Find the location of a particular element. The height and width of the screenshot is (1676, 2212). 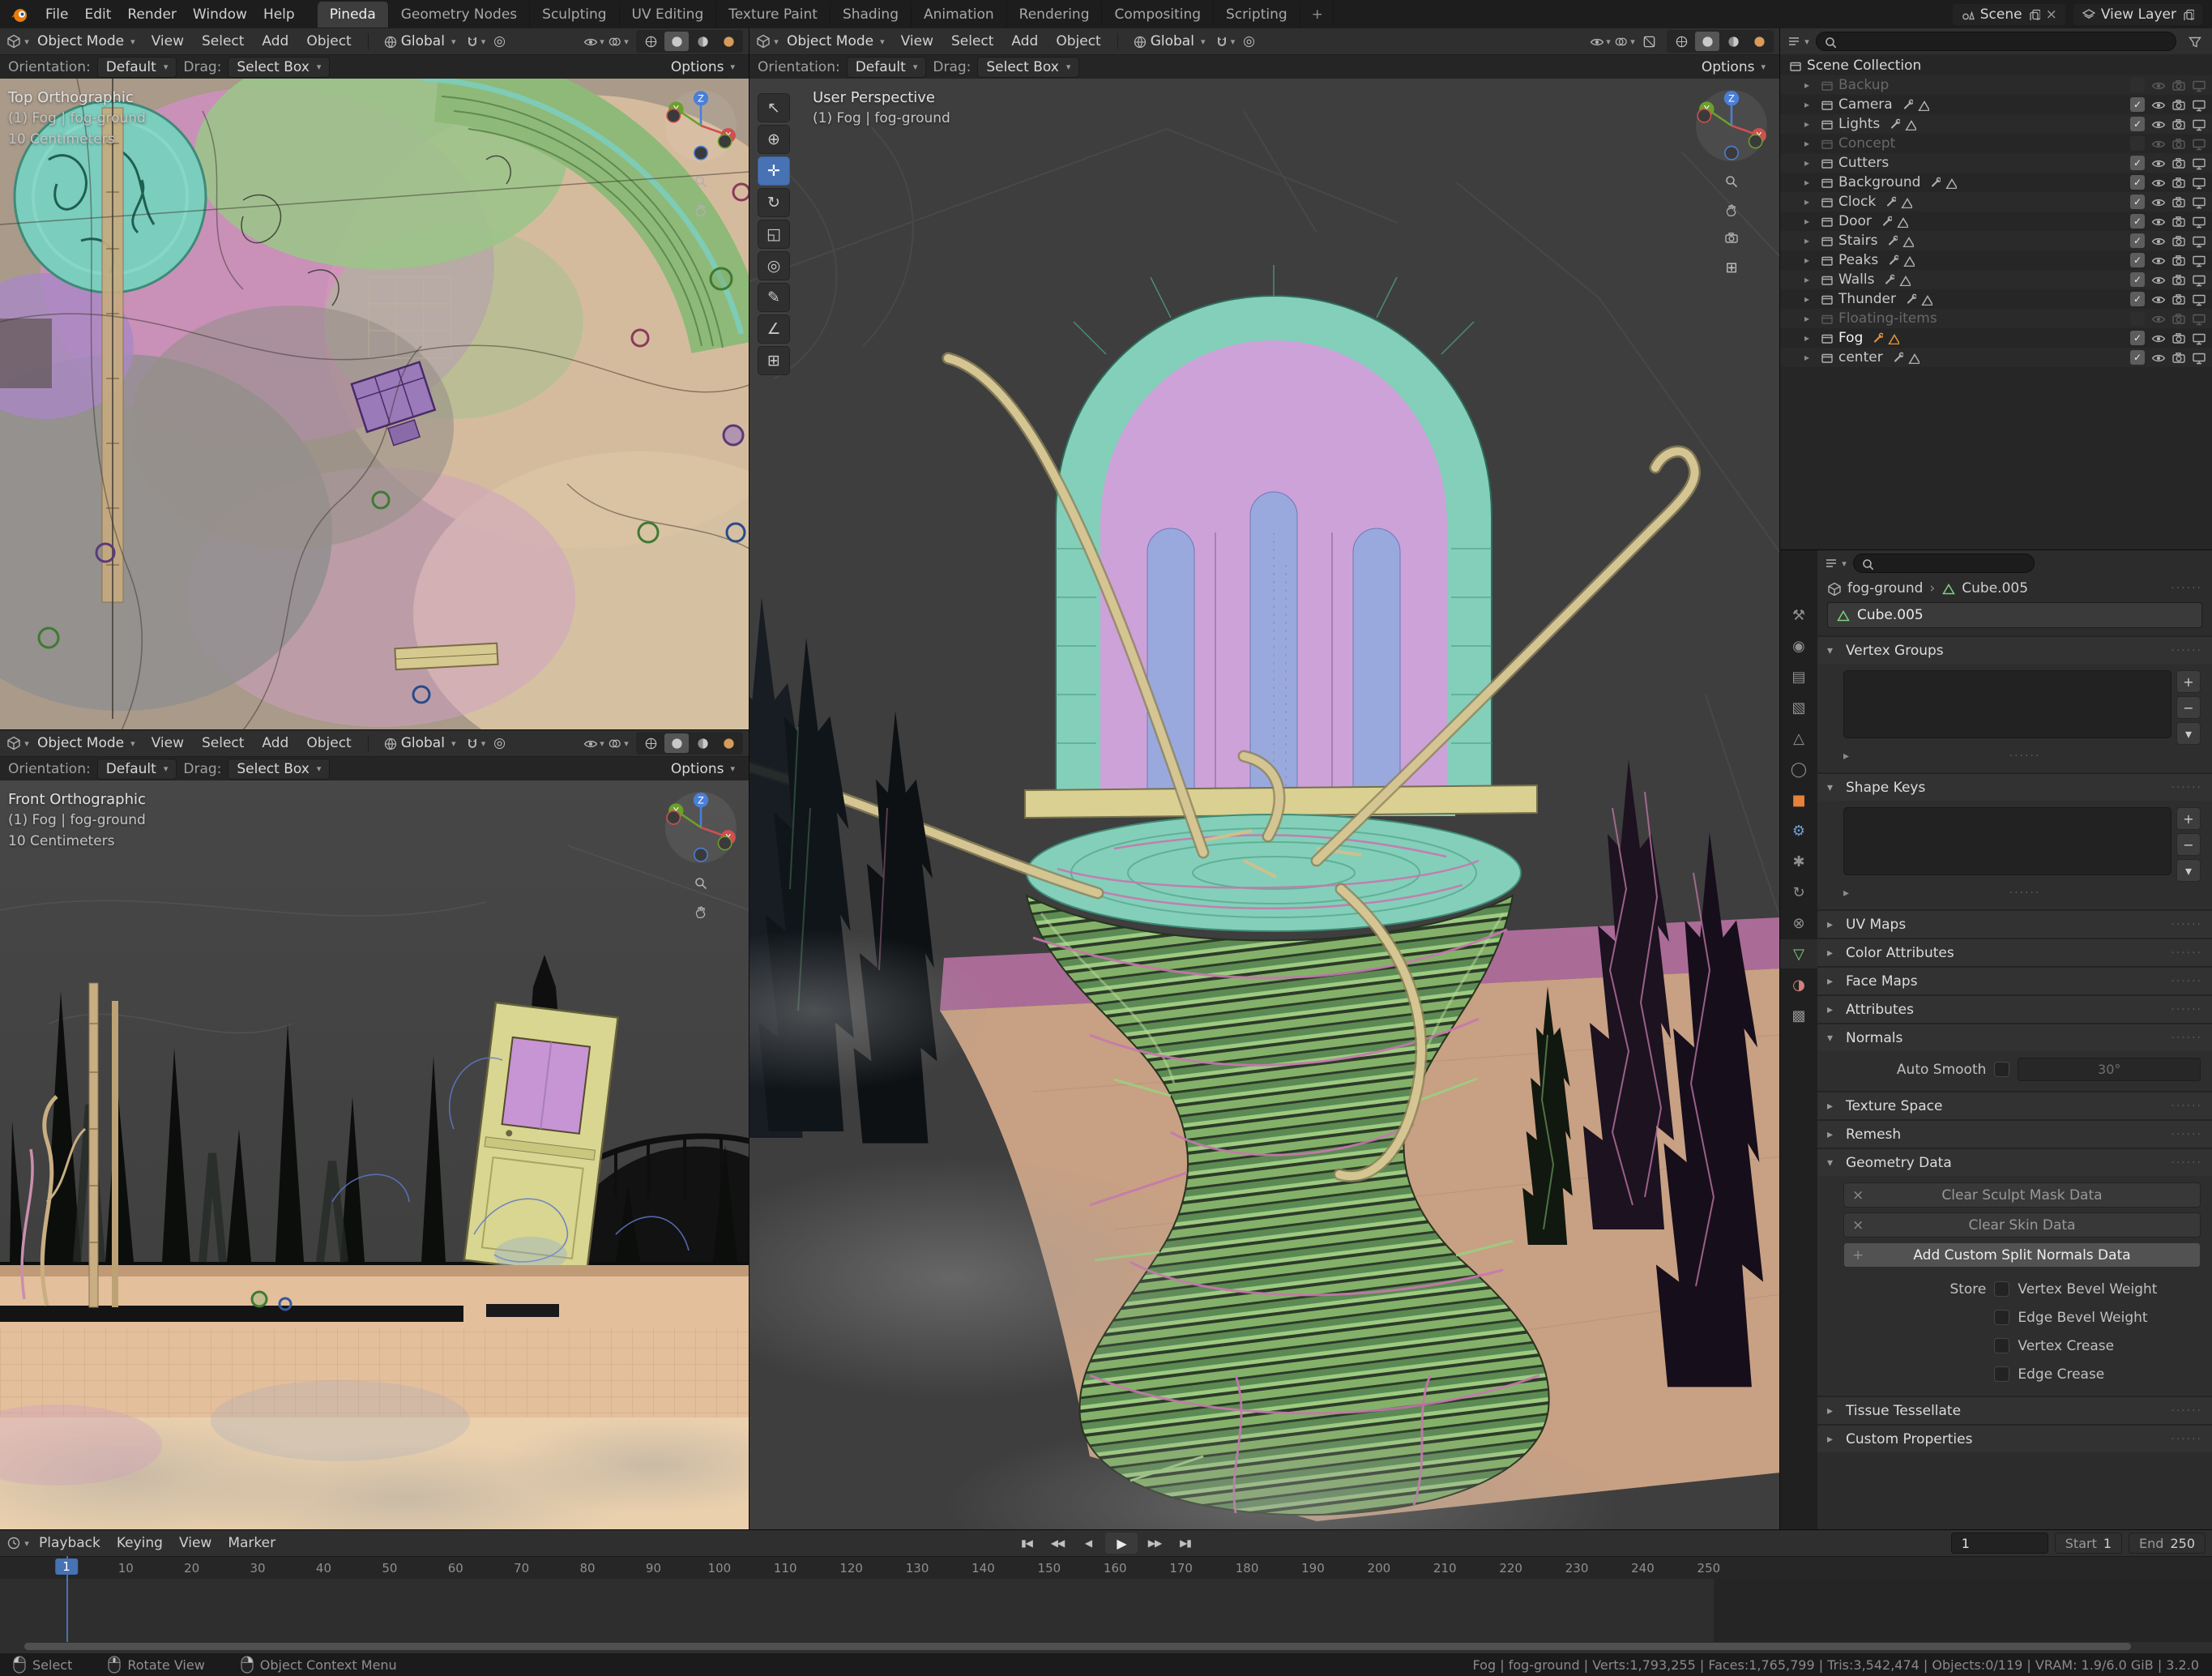

pan-hand-icon is located at coordinates (701, 210).